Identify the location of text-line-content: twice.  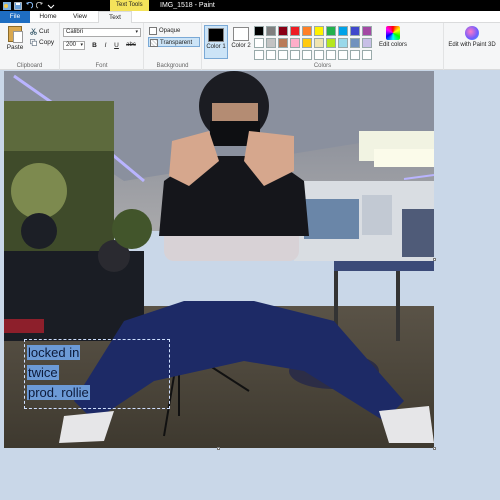
(43, 372).